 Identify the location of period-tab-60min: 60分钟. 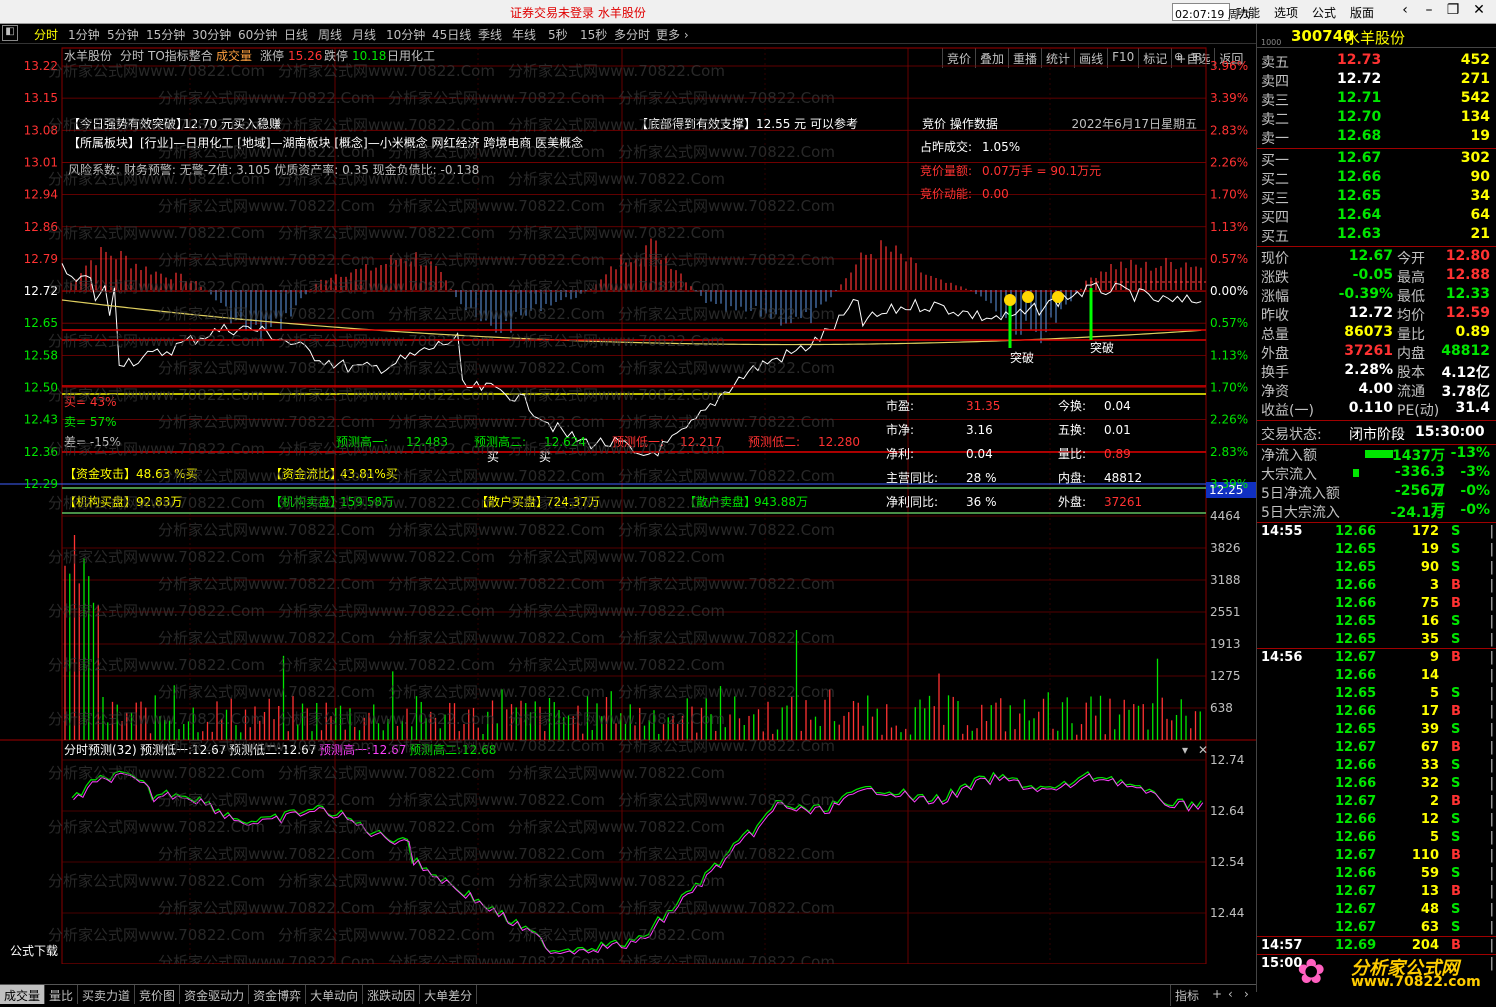
(257, 34).